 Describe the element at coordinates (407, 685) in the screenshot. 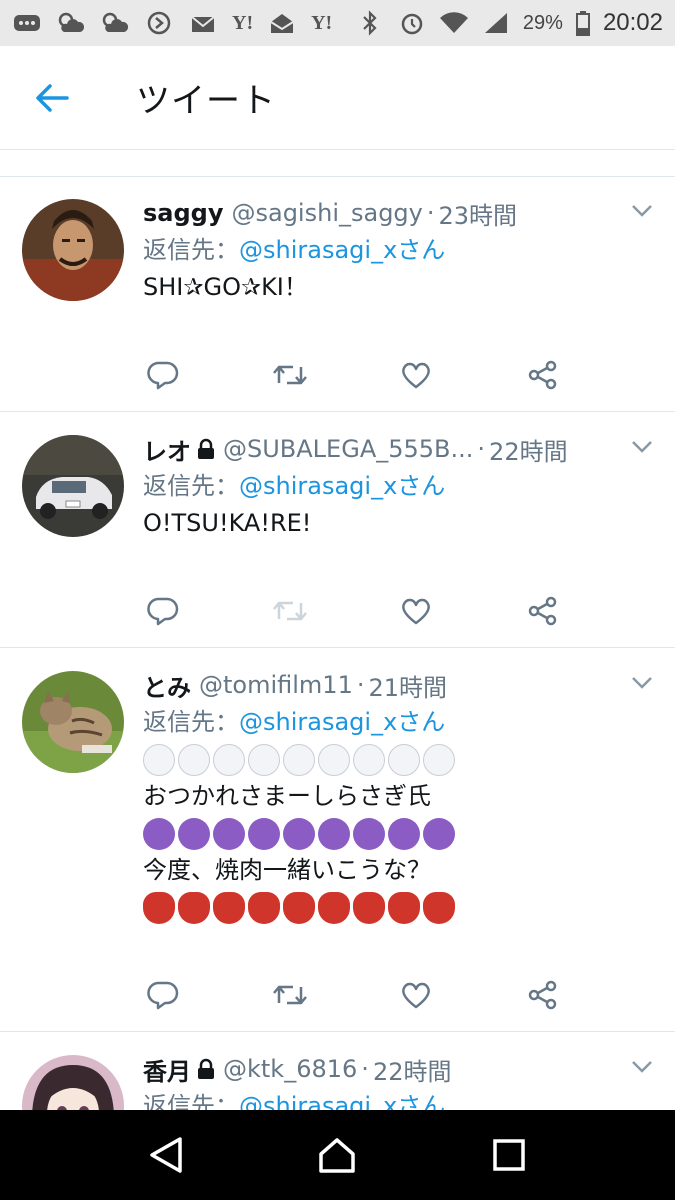

I see `timestamp: 21時間` at that location.